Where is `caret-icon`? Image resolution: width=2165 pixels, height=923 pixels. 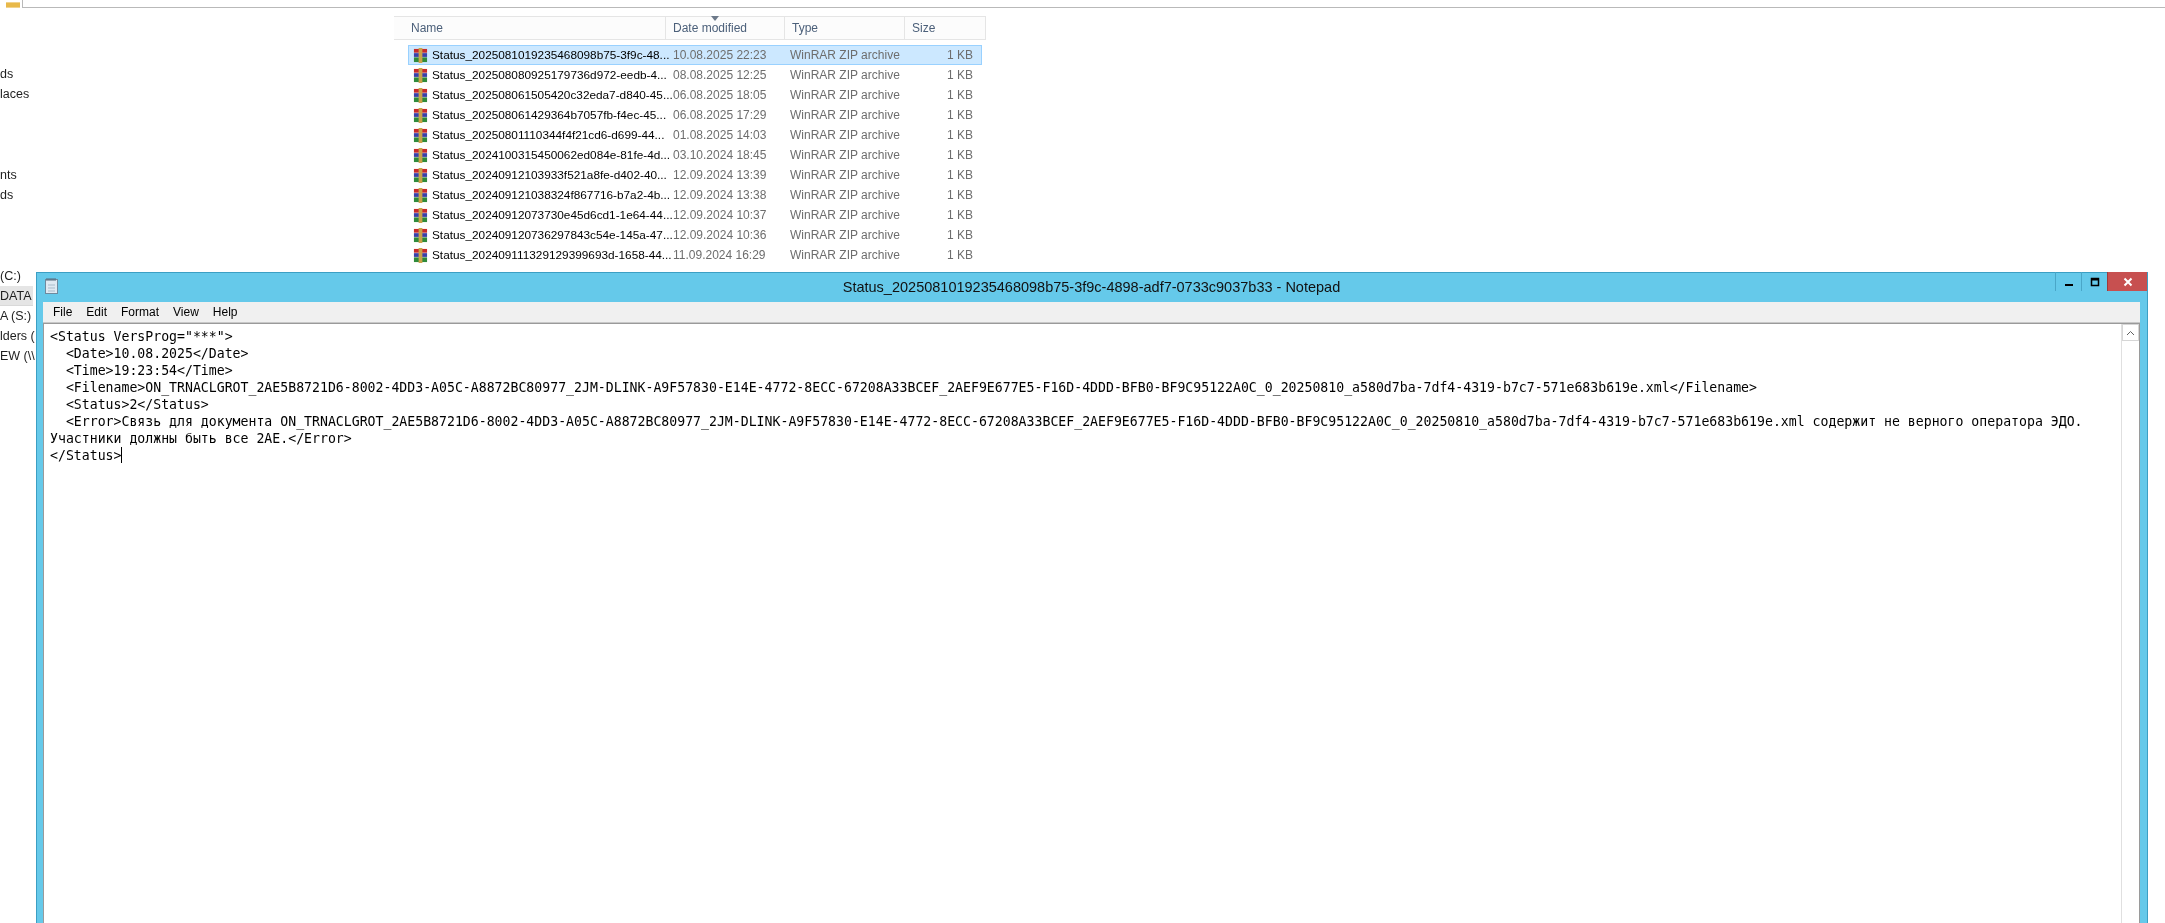 caret-icon is located at coordinates (2130, 332).